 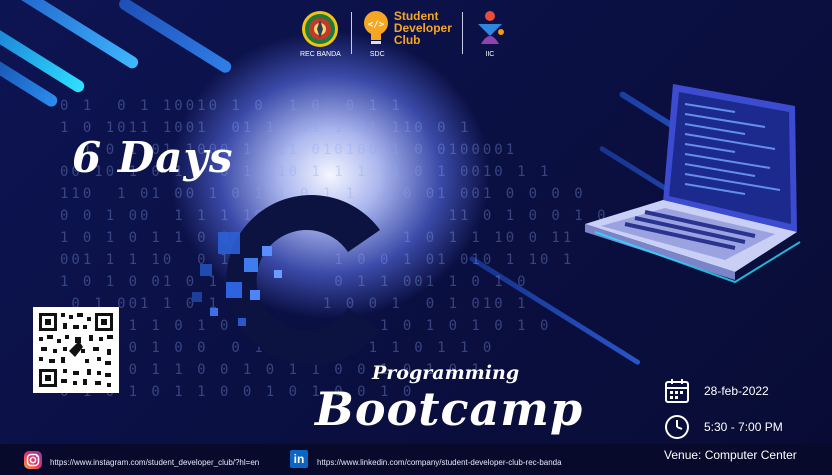 I want to click on laptop-illustration-icon, so click(x=693, y=184).